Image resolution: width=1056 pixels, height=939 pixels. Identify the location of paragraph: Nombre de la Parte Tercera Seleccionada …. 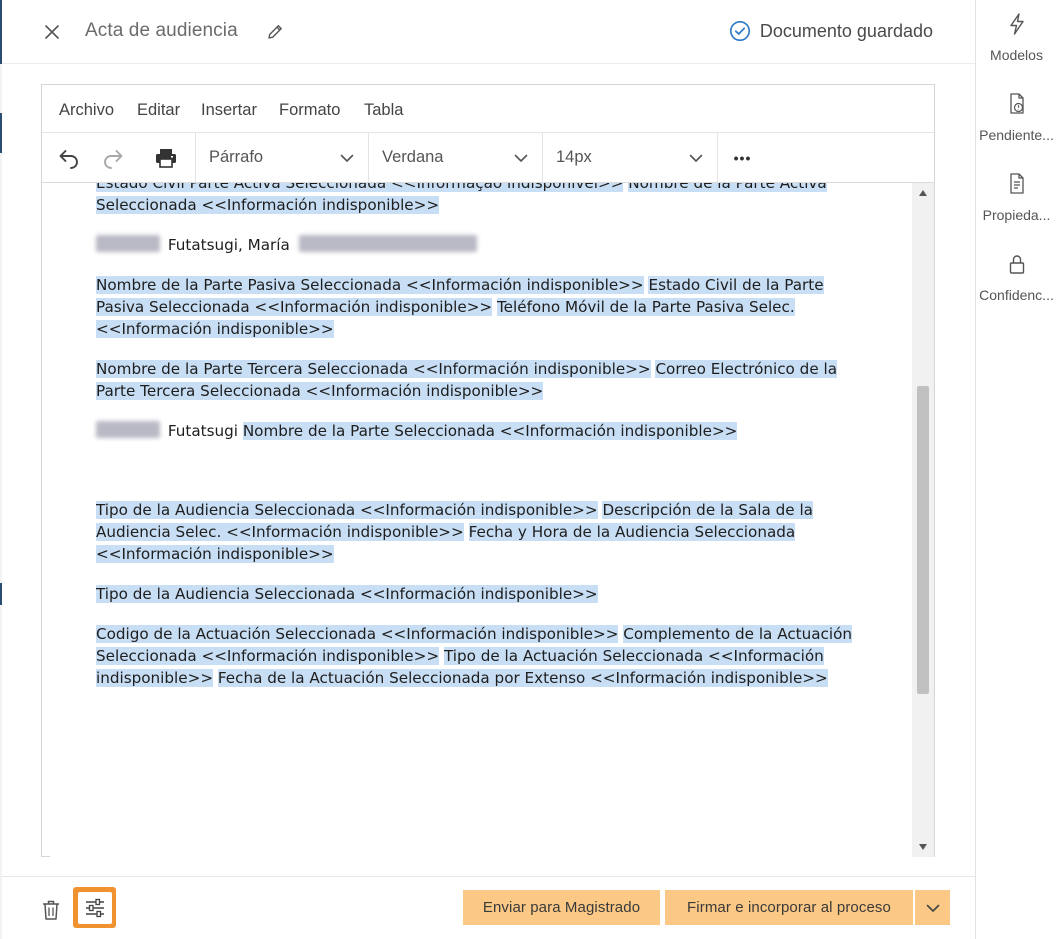
(486, 380).